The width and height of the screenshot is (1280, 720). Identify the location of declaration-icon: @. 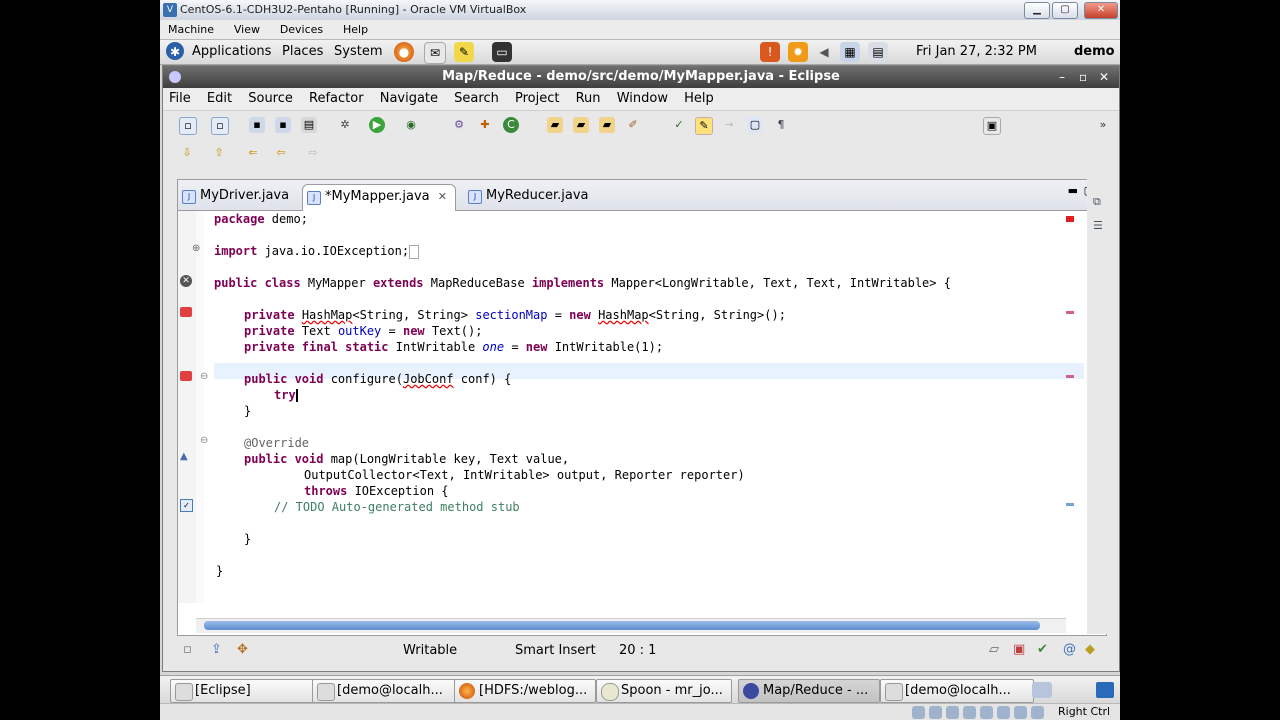
(1069, 649).